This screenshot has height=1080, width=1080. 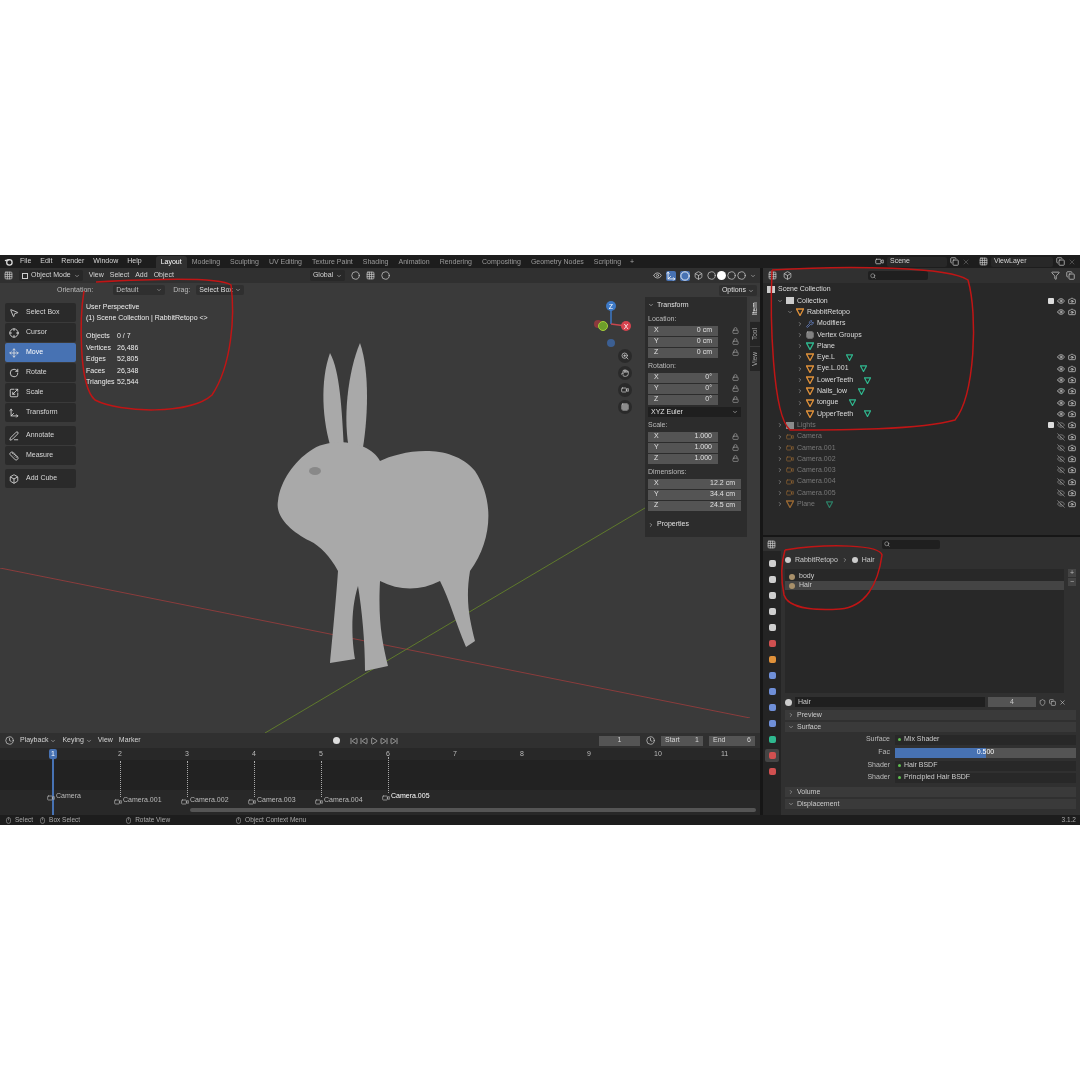 What do you see at coordinates (685, 275) in the screenshot?
I see `overlay-toggle-icon` at bounding box center [685, 275].